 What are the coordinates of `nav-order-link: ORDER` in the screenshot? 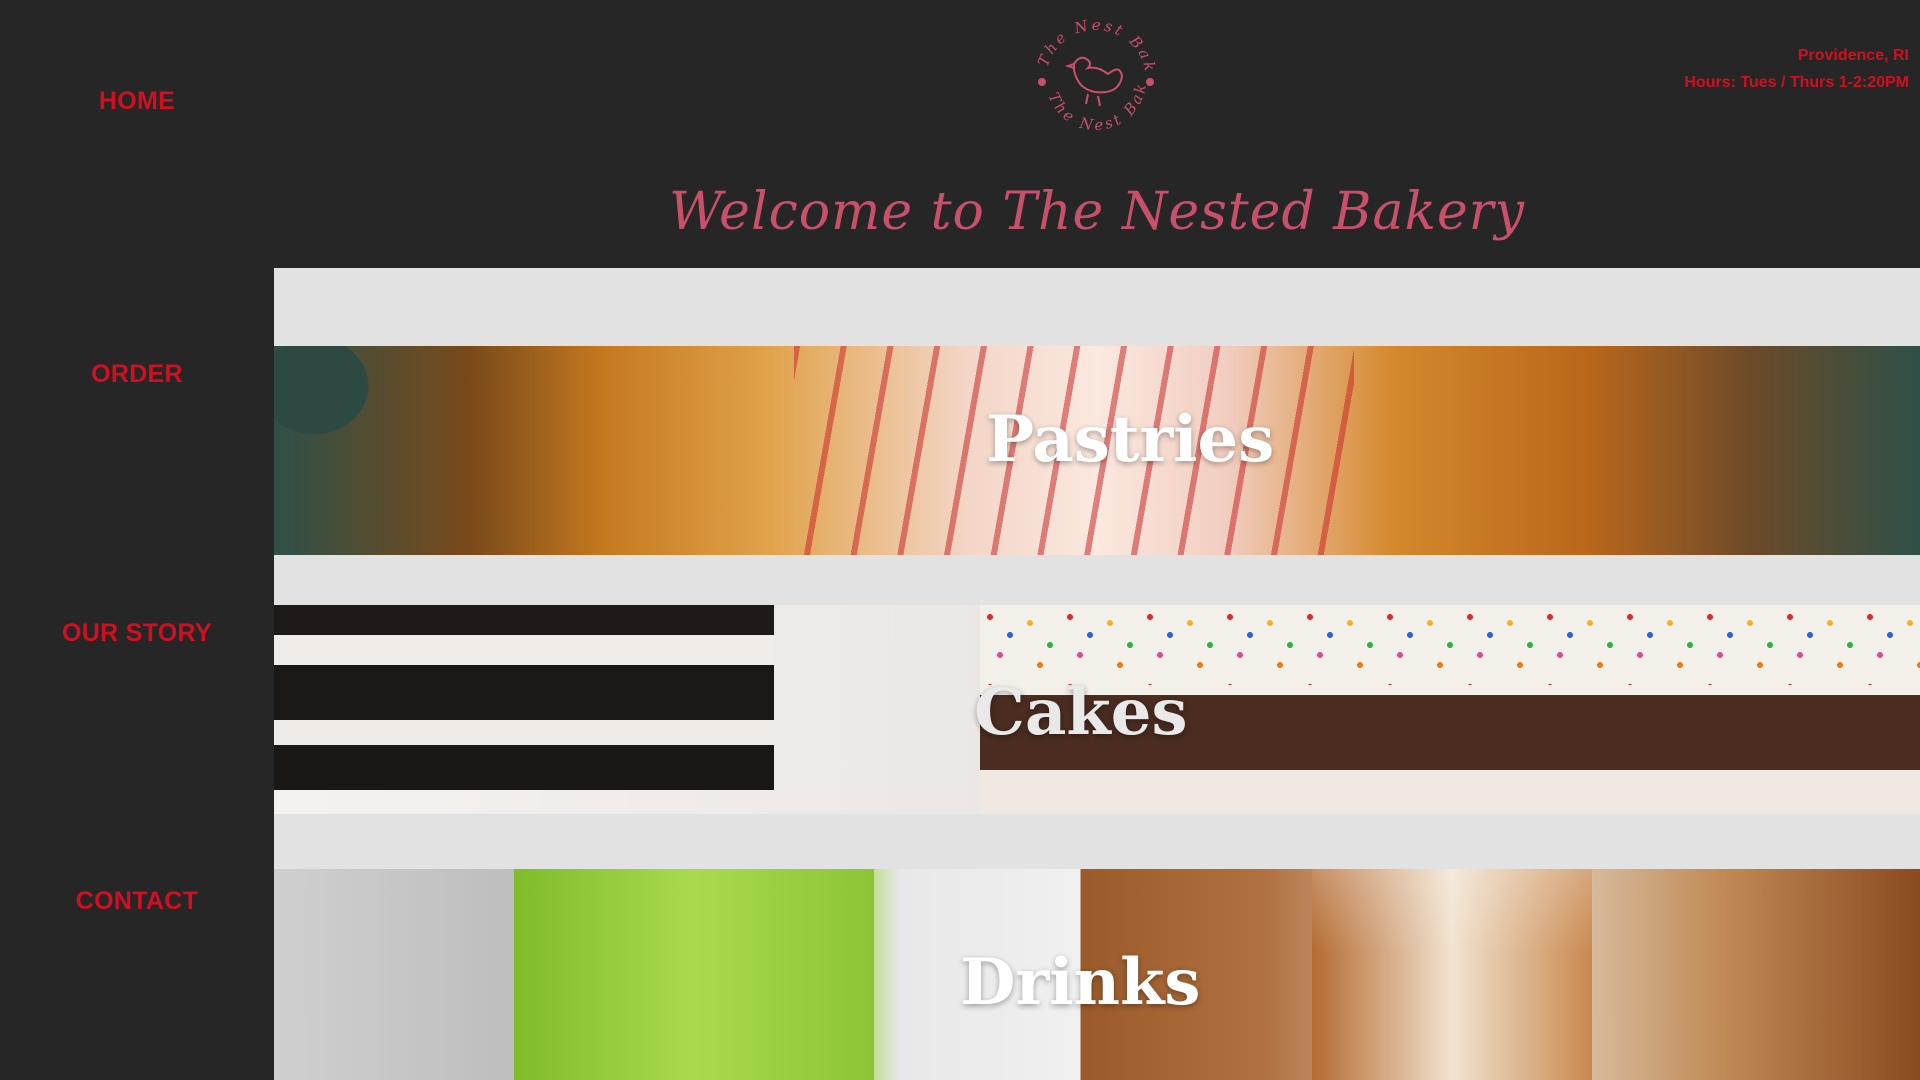 It's located at (137, 374).